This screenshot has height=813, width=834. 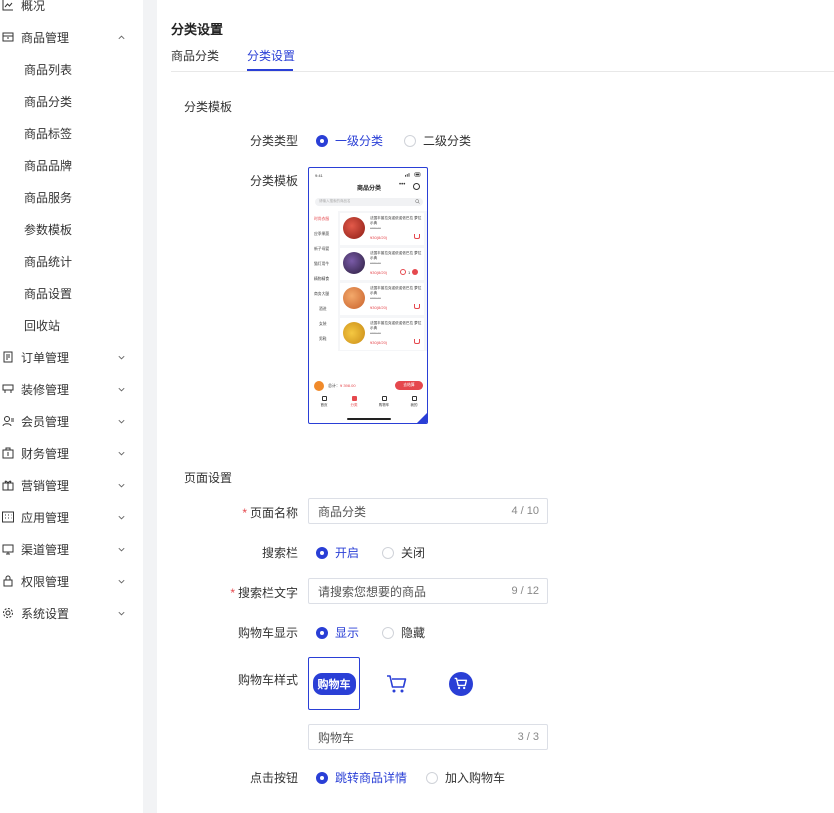 I want to click on sidebar-subitem-label: 商品品牌, so click(x=48, y=165).